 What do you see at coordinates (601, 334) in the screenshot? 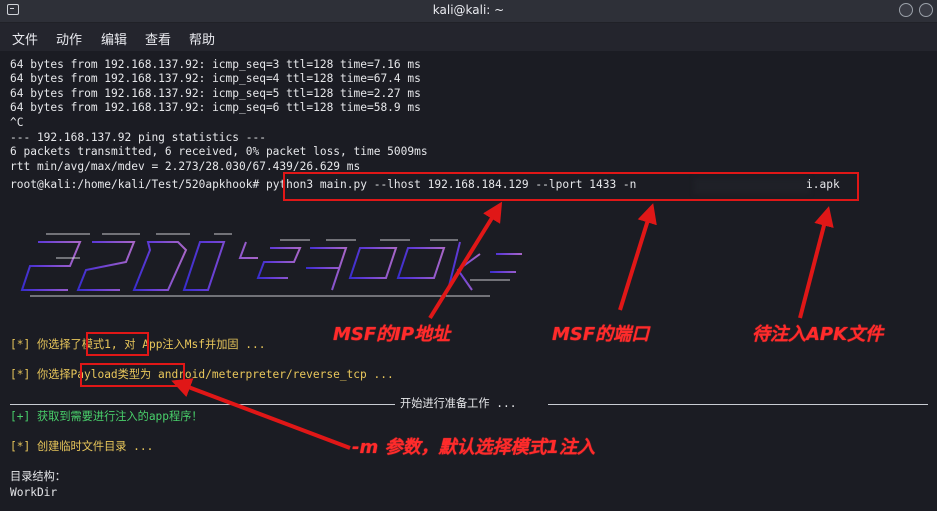
I see `annotation-msf-port: MSF的端口` at bounding box center [601, 334].